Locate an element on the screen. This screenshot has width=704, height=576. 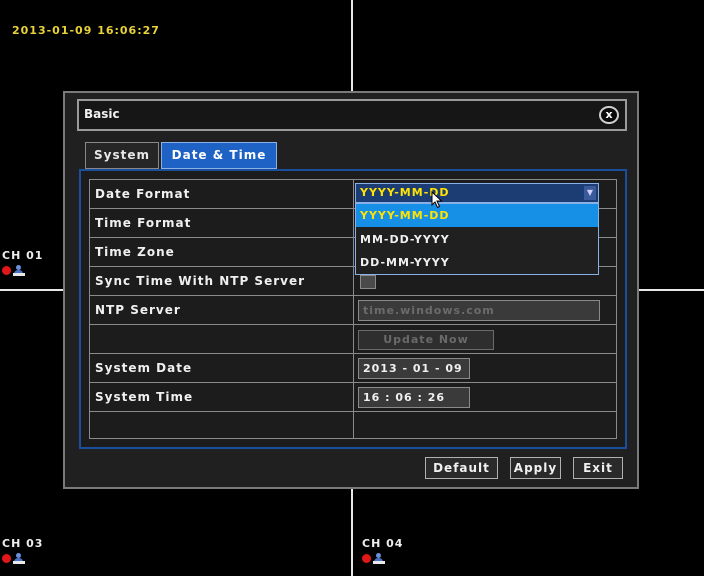
mouse-cursor-icon is located at coordinates (437, 200).